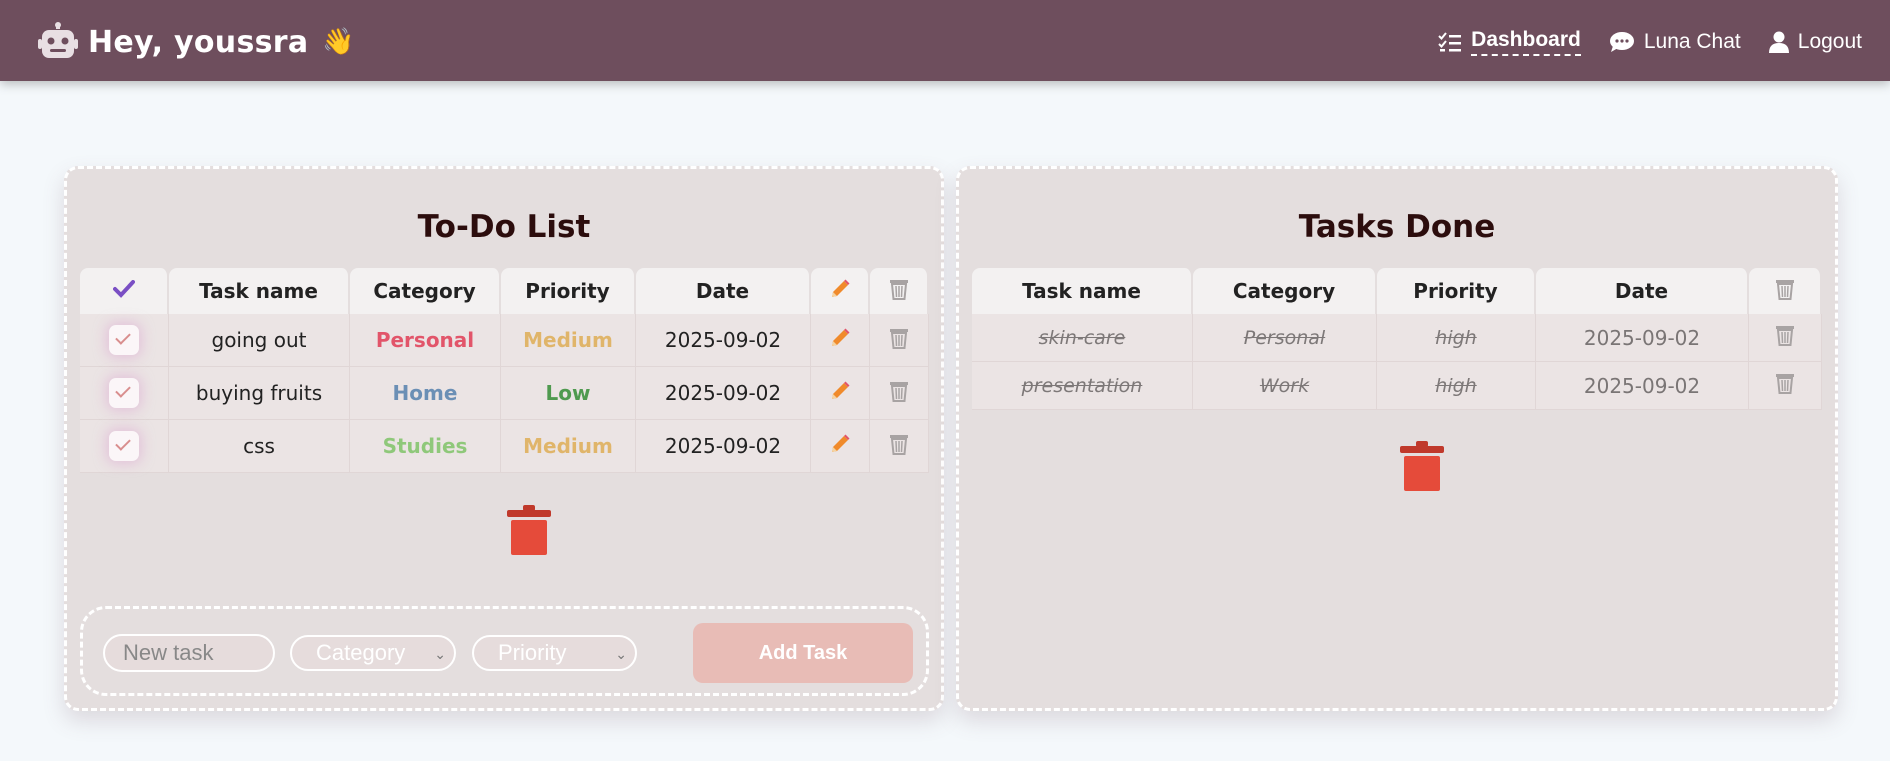 The height and width of the screenshot is (761, 1890). I want to click on clear-all-todo-button, so click(529, 533).